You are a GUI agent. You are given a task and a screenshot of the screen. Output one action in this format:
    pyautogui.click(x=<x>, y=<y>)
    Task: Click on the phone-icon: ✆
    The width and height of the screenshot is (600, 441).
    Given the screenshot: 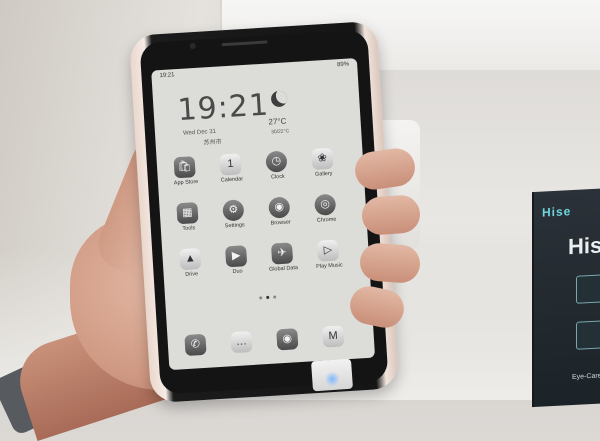 What is the action you would take?
    pyautogui.click(x=195, y=345)
    